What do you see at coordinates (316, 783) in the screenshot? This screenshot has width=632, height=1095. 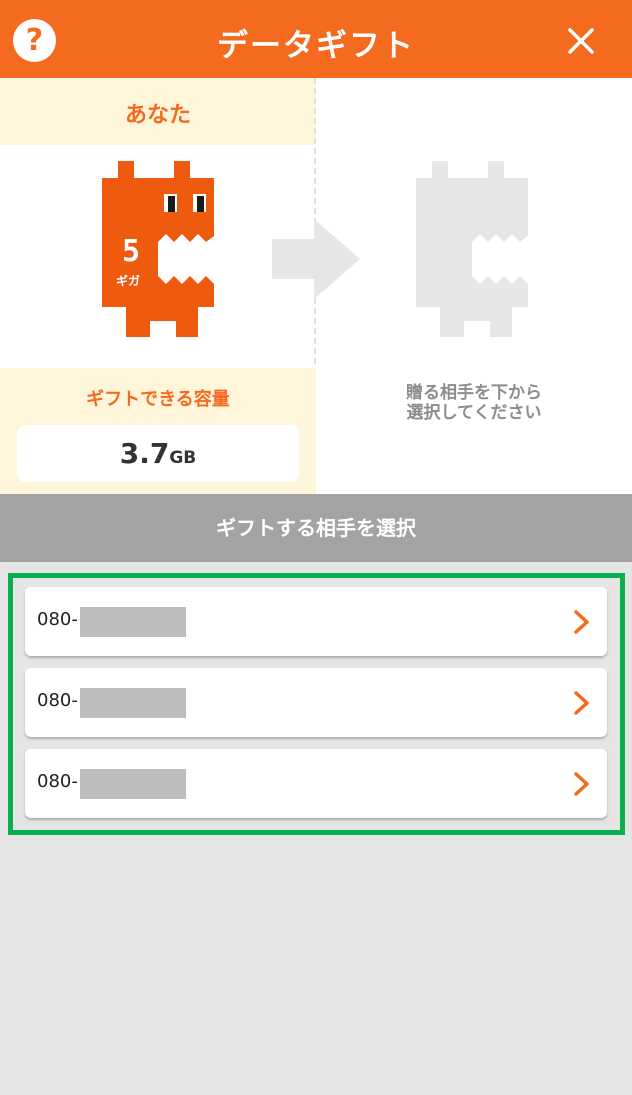 I see `recipient-row-3: 080-` at bounding box center [316, 783].